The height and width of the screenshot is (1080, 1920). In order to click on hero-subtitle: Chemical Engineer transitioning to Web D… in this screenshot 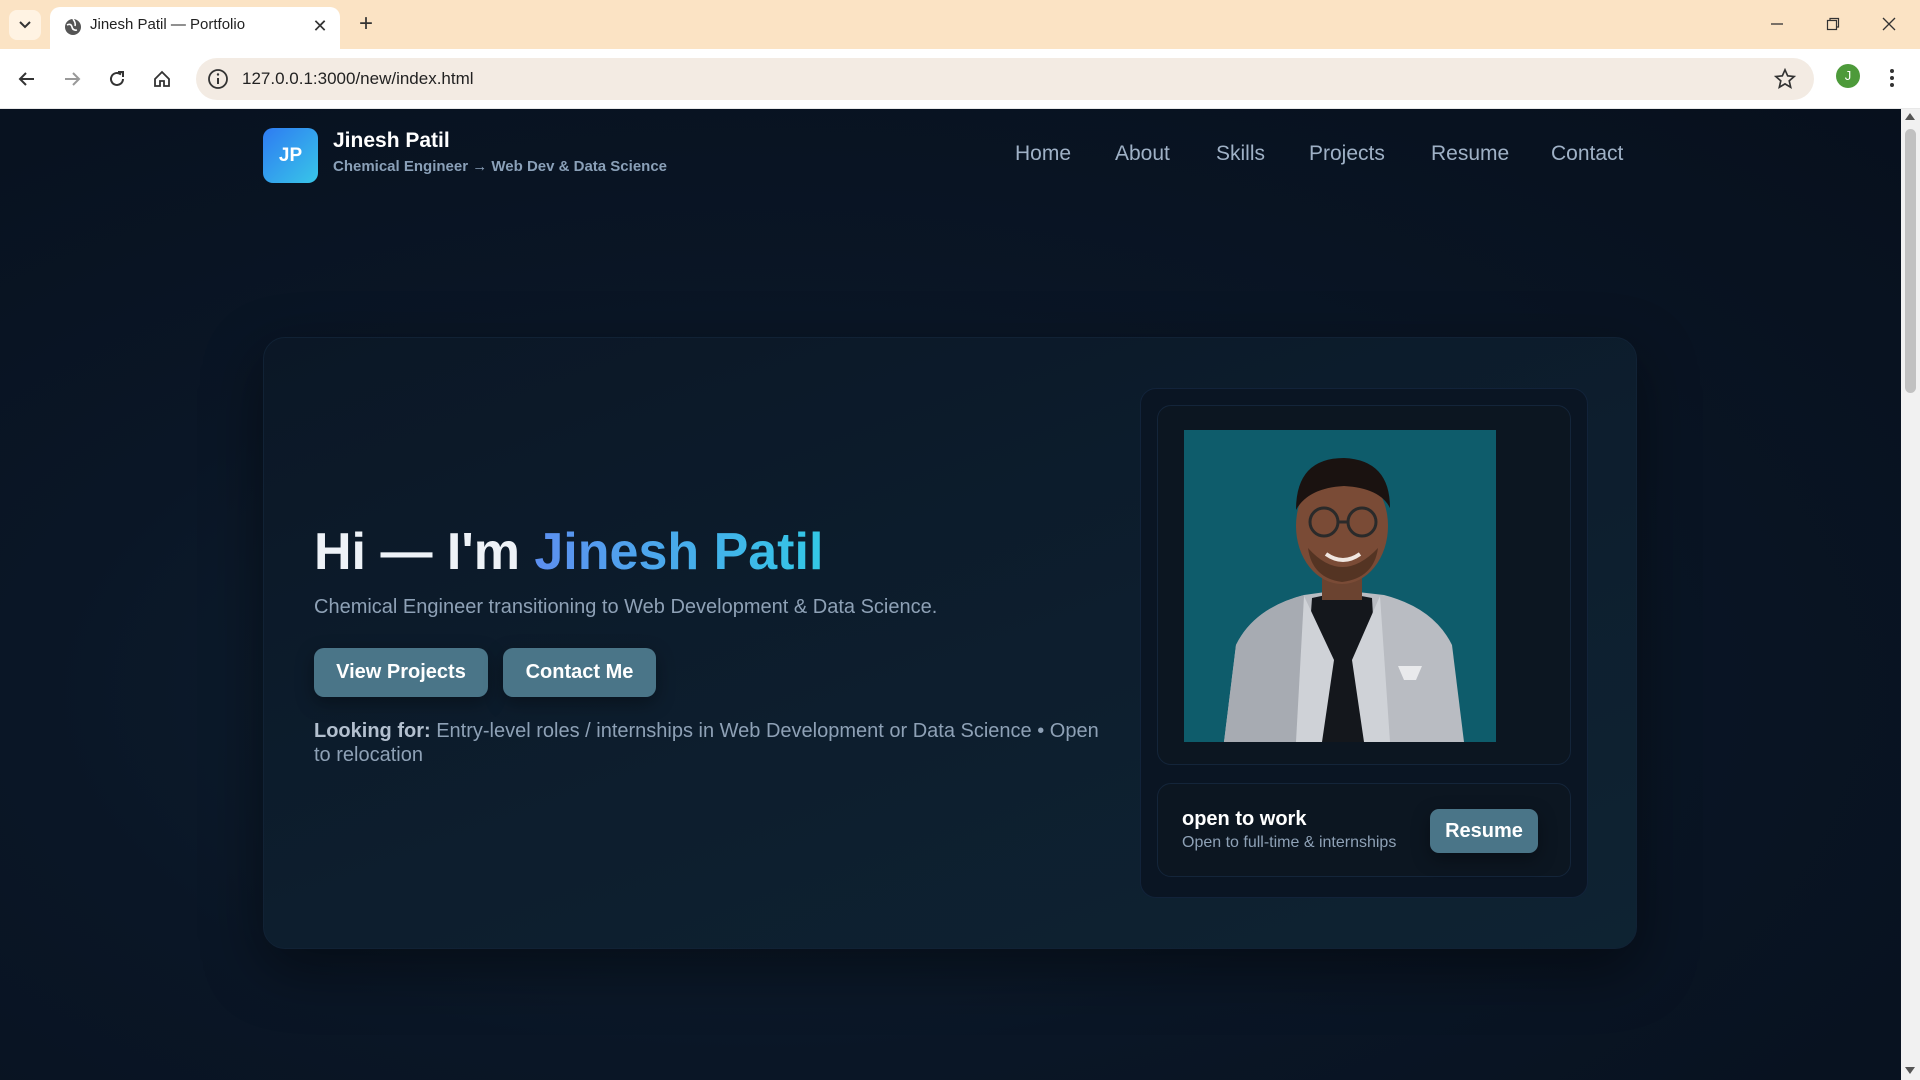, I will do `click(626, 607)`.